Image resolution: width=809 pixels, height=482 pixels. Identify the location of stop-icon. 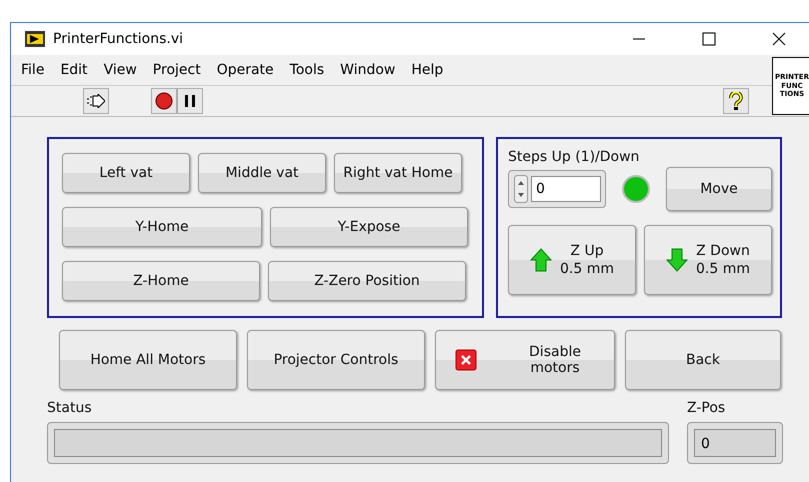
(164, 101).